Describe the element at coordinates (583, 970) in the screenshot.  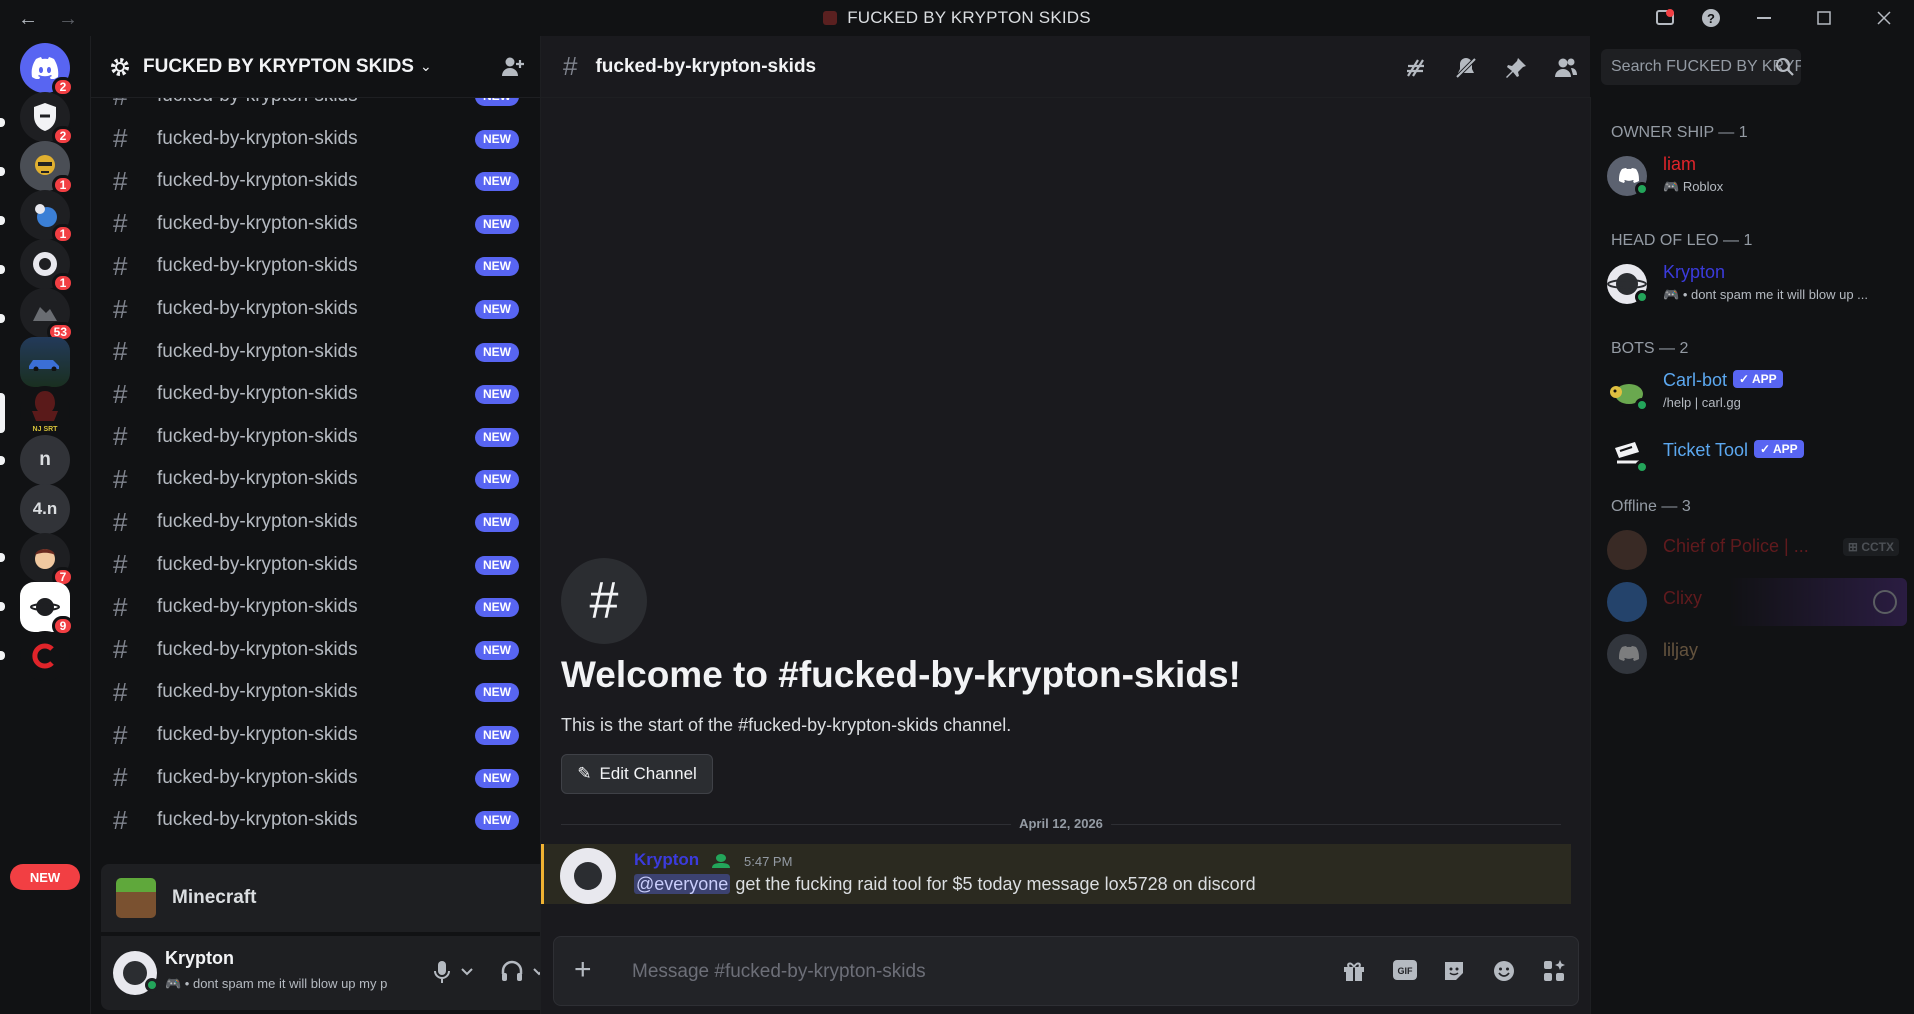
I see `add-attachment-icon: +` at that location.